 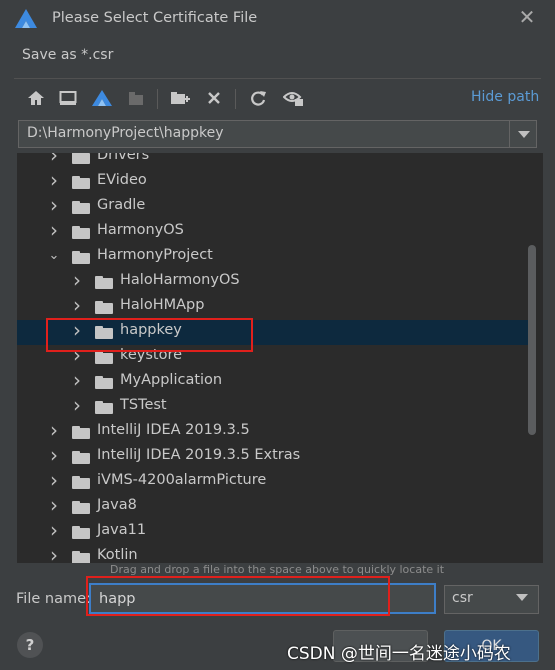 What do you see at coordinates (272, 482) in the screenshot?
I see `tree-item: › iVMS-4200alarmPicture` at bounding box center [272, 482].